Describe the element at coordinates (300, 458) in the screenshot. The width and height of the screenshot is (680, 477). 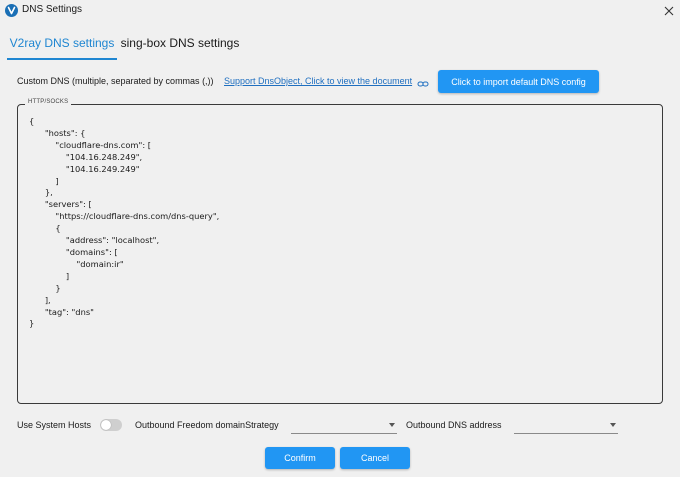
I see `confirm-button: Confirm` at that location.